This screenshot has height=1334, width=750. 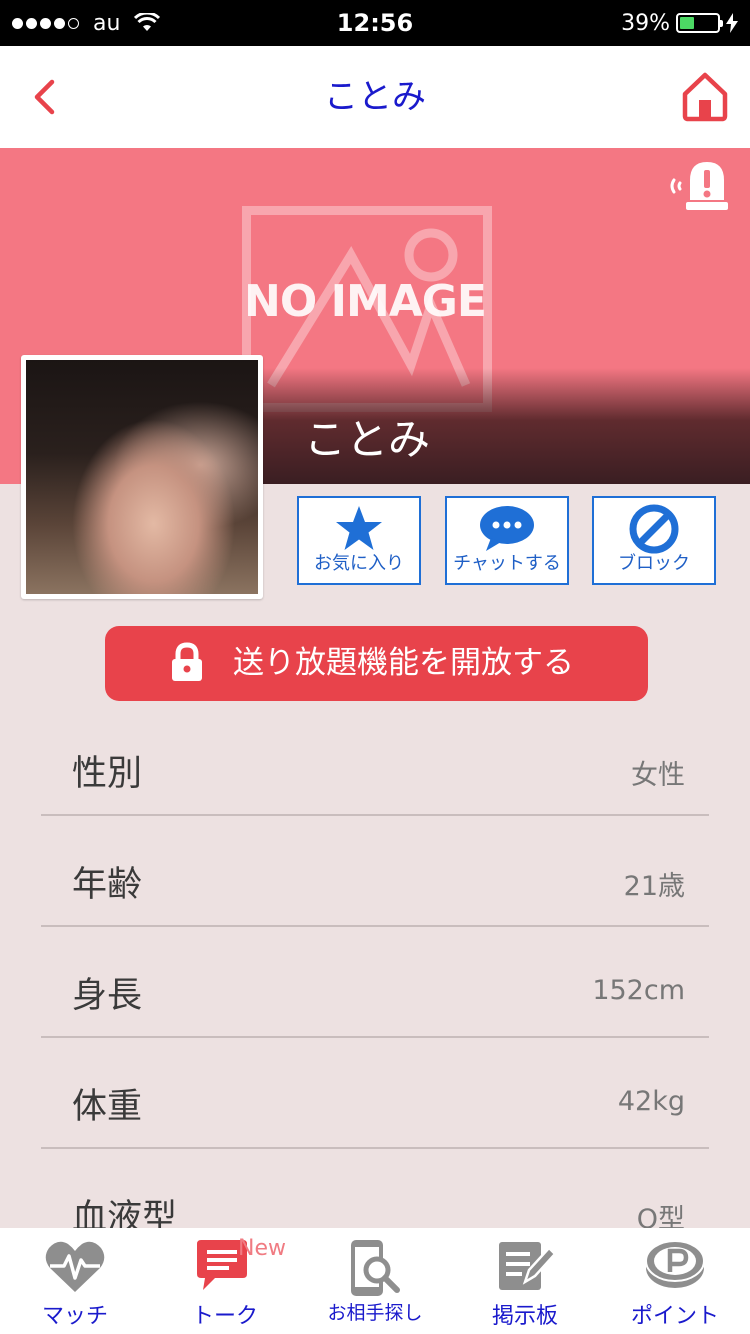 I want to click on search-phone-icon, so click(x=375, y=1268).